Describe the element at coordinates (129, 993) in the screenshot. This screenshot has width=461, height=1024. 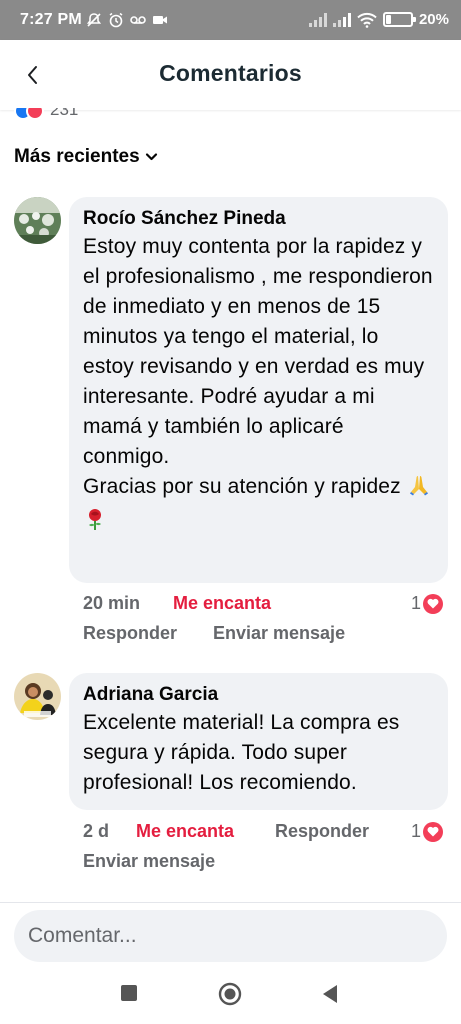
I see `recents-square-icon` at that location.